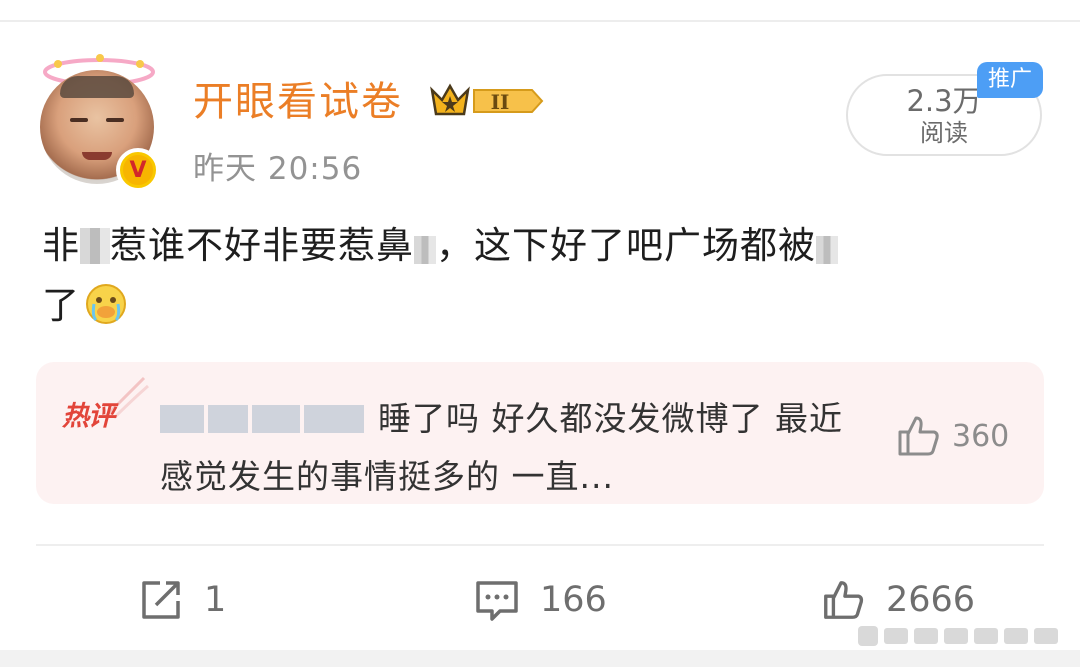 The width and height of the screenshot is (1080, 667). What do you see at coordinates (106, 304) in the screenshot?
I see `crying-face-emoji-icon` at bounding box center [106, 304].